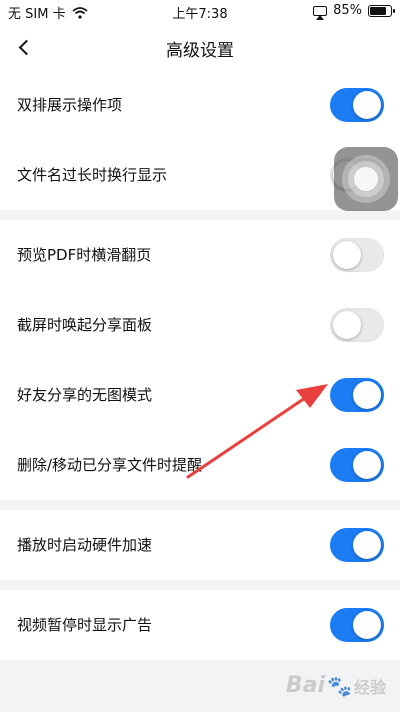 Image resolution: width=400 pixels, height=712 pixels. I want to click on settings-row: 视频暂停时显示广告, so click(200, 625).